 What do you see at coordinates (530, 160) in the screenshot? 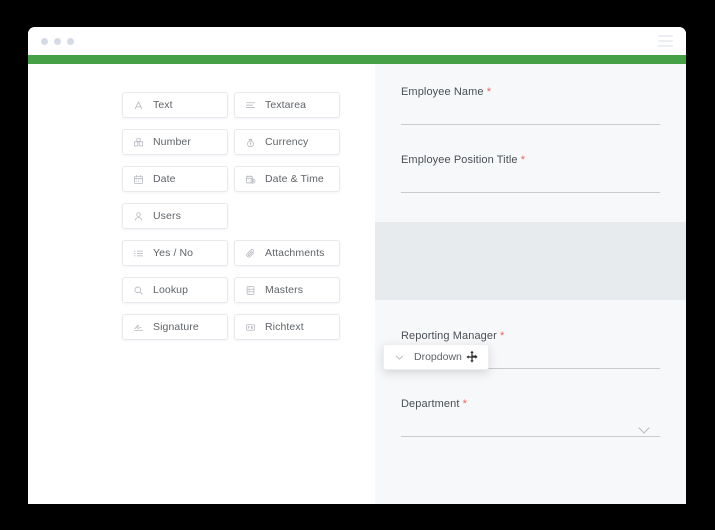
I see `field-label: Employee Position Title *` at bounding box center [530, 160].